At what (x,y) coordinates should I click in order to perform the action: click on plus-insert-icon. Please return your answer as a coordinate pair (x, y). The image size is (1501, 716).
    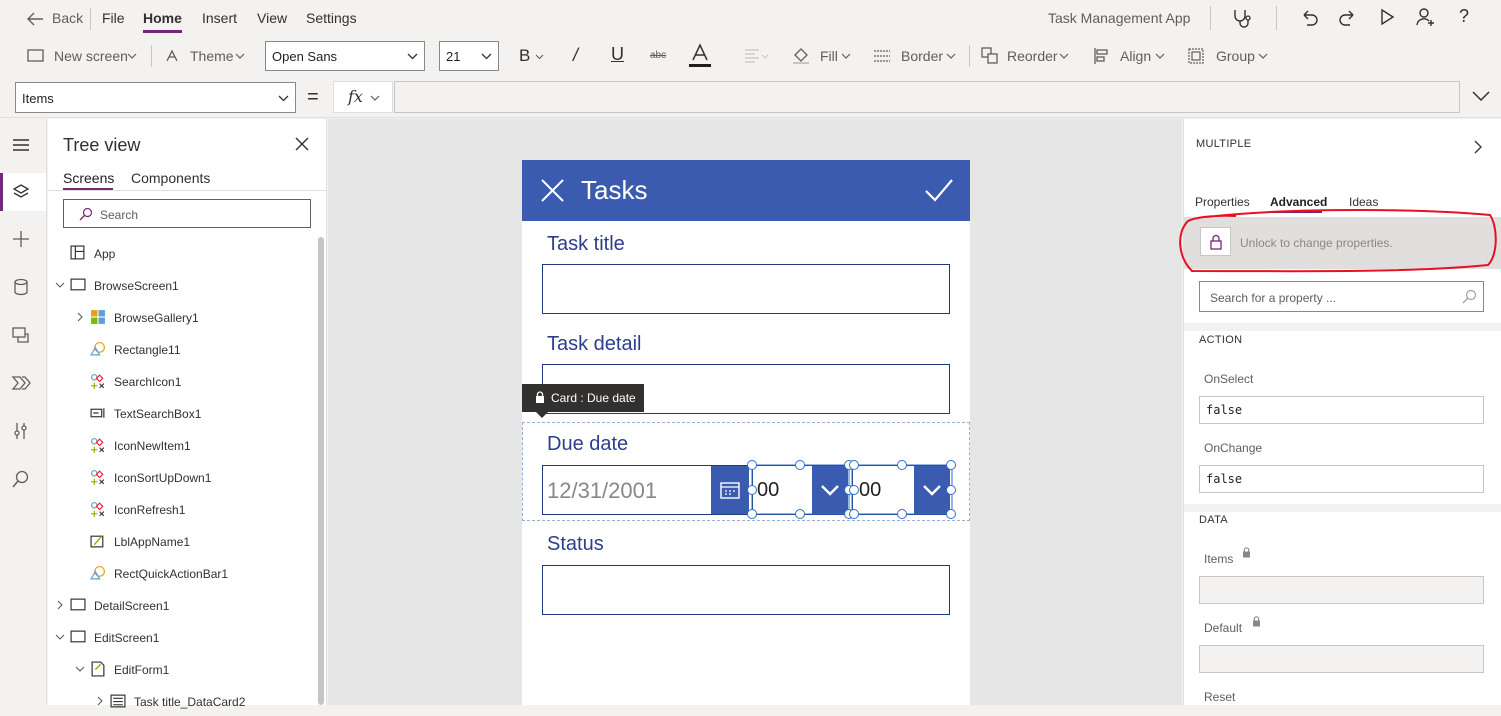
    Looking at the image, I should click on (21, 239).